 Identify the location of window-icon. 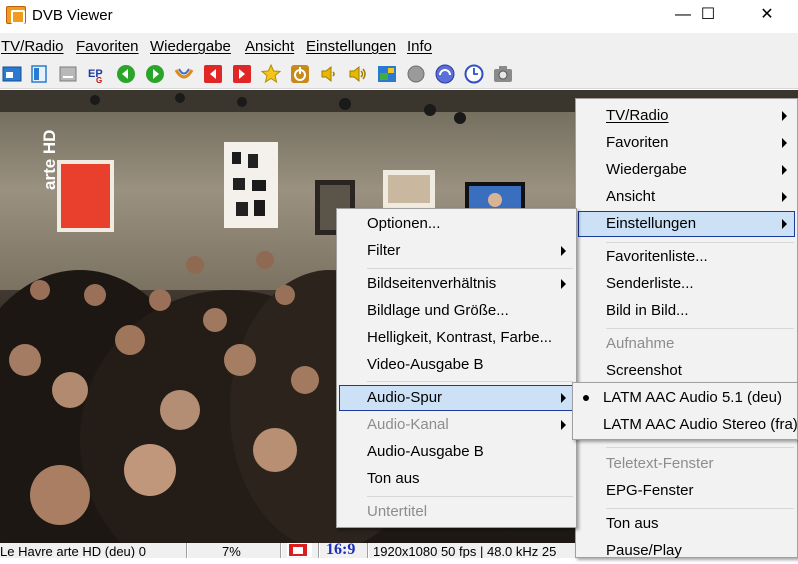
(39, 74).